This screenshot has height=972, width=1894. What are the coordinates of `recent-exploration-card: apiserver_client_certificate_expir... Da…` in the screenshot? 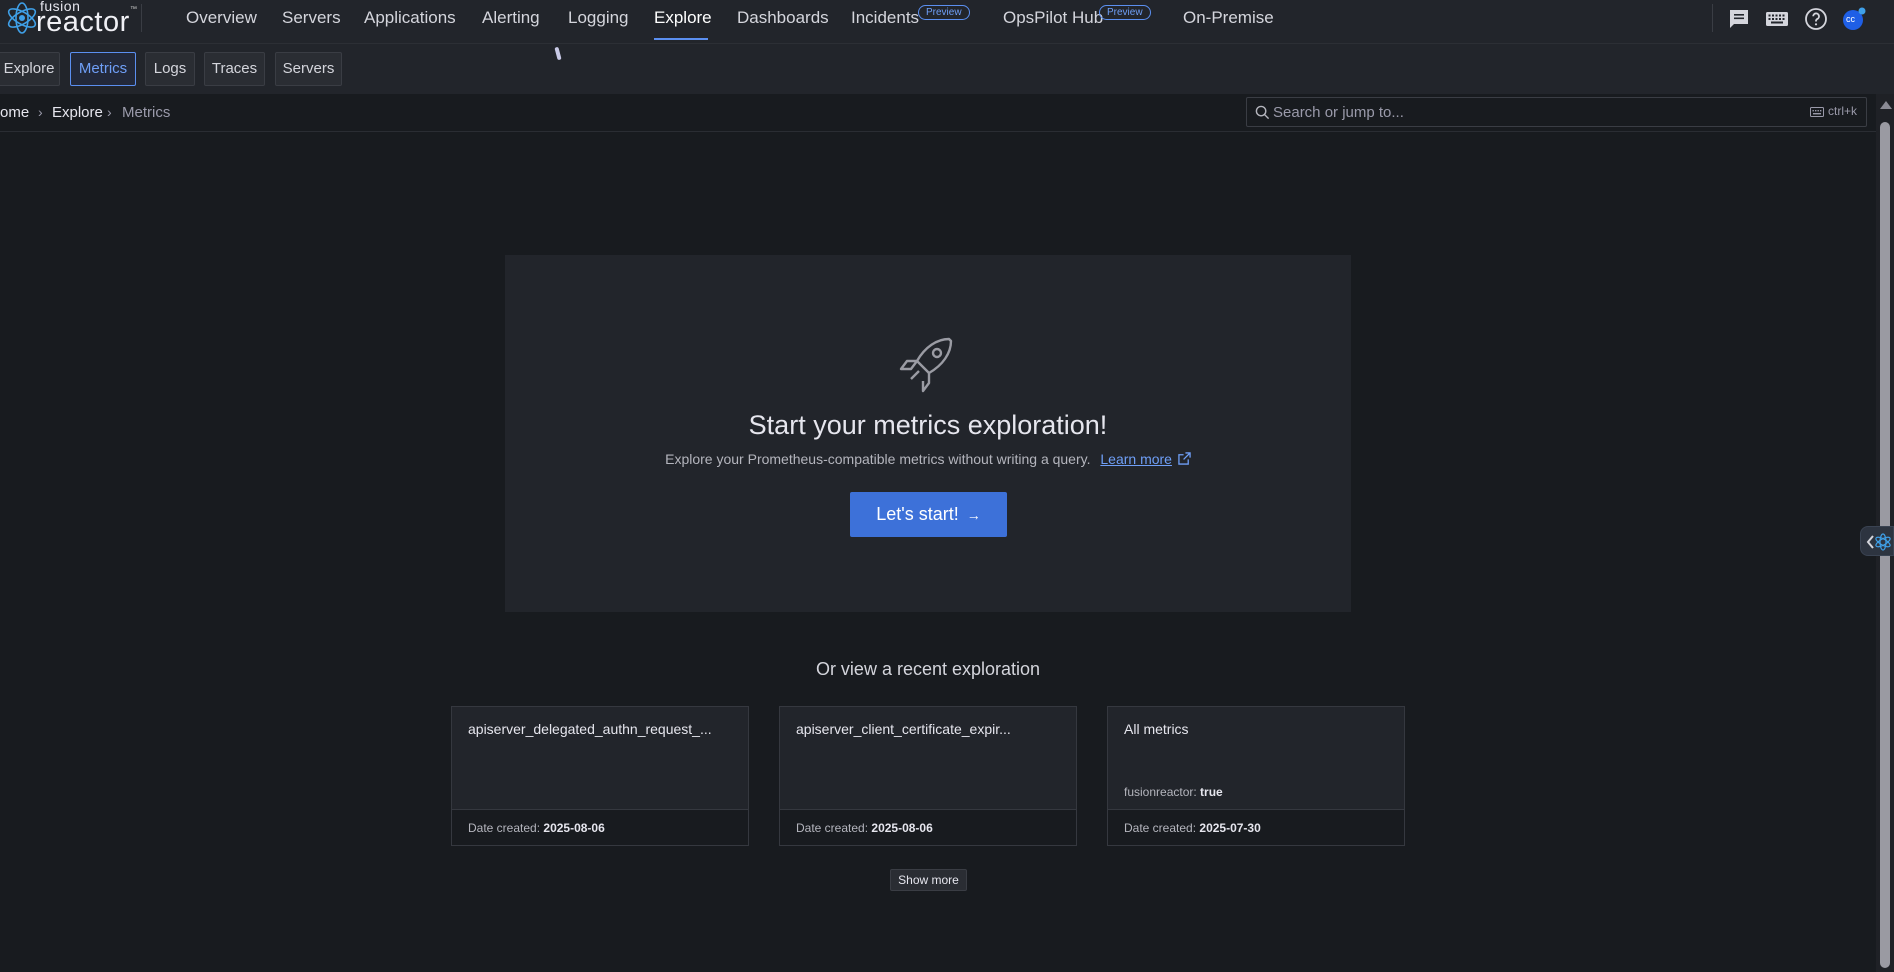 It's located at (928, 776).